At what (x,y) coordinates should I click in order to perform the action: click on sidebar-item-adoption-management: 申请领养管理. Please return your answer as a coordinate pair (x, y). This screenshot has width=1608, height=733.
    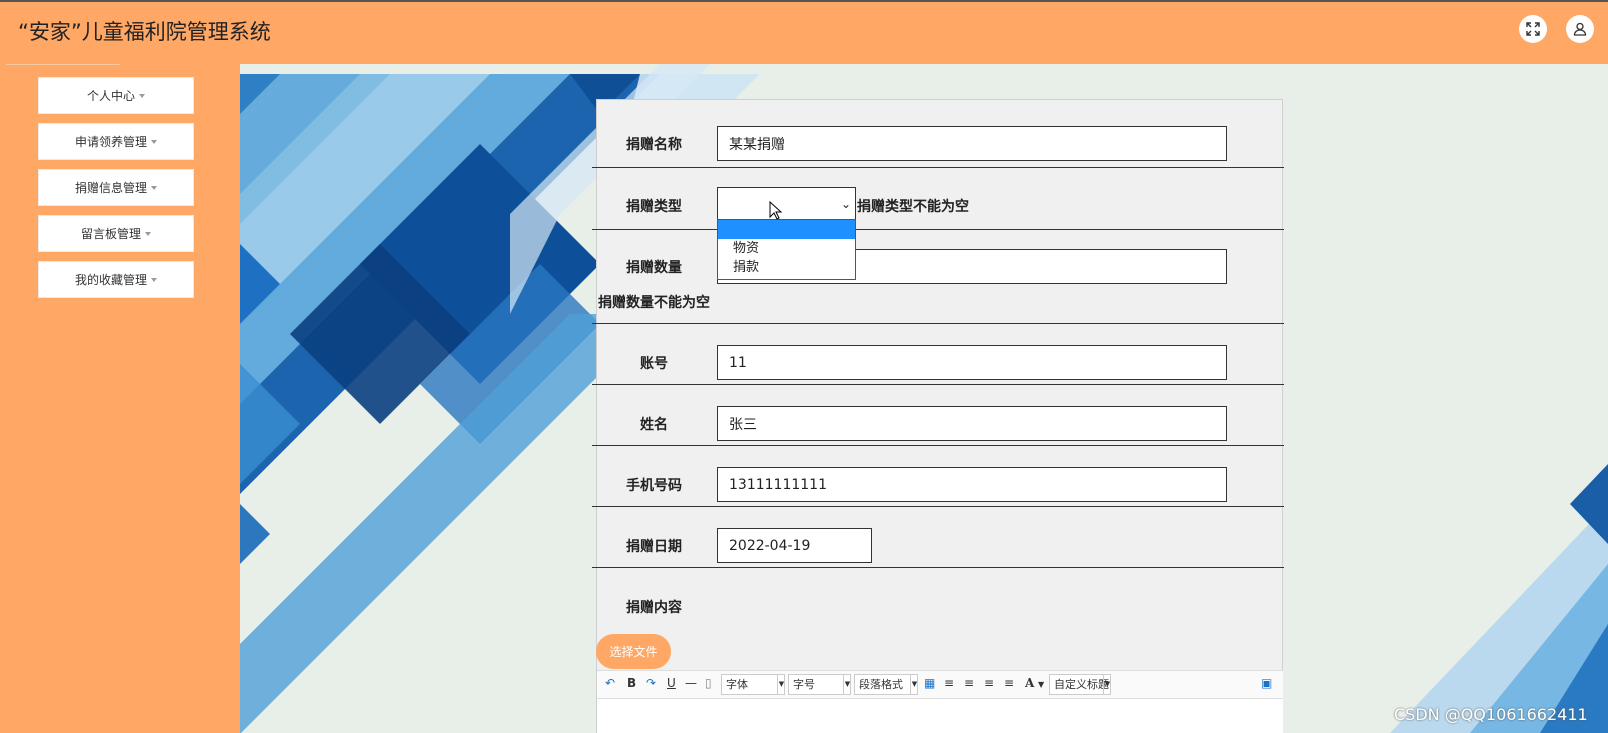
    Looking at the image, I should click on (116, 141).